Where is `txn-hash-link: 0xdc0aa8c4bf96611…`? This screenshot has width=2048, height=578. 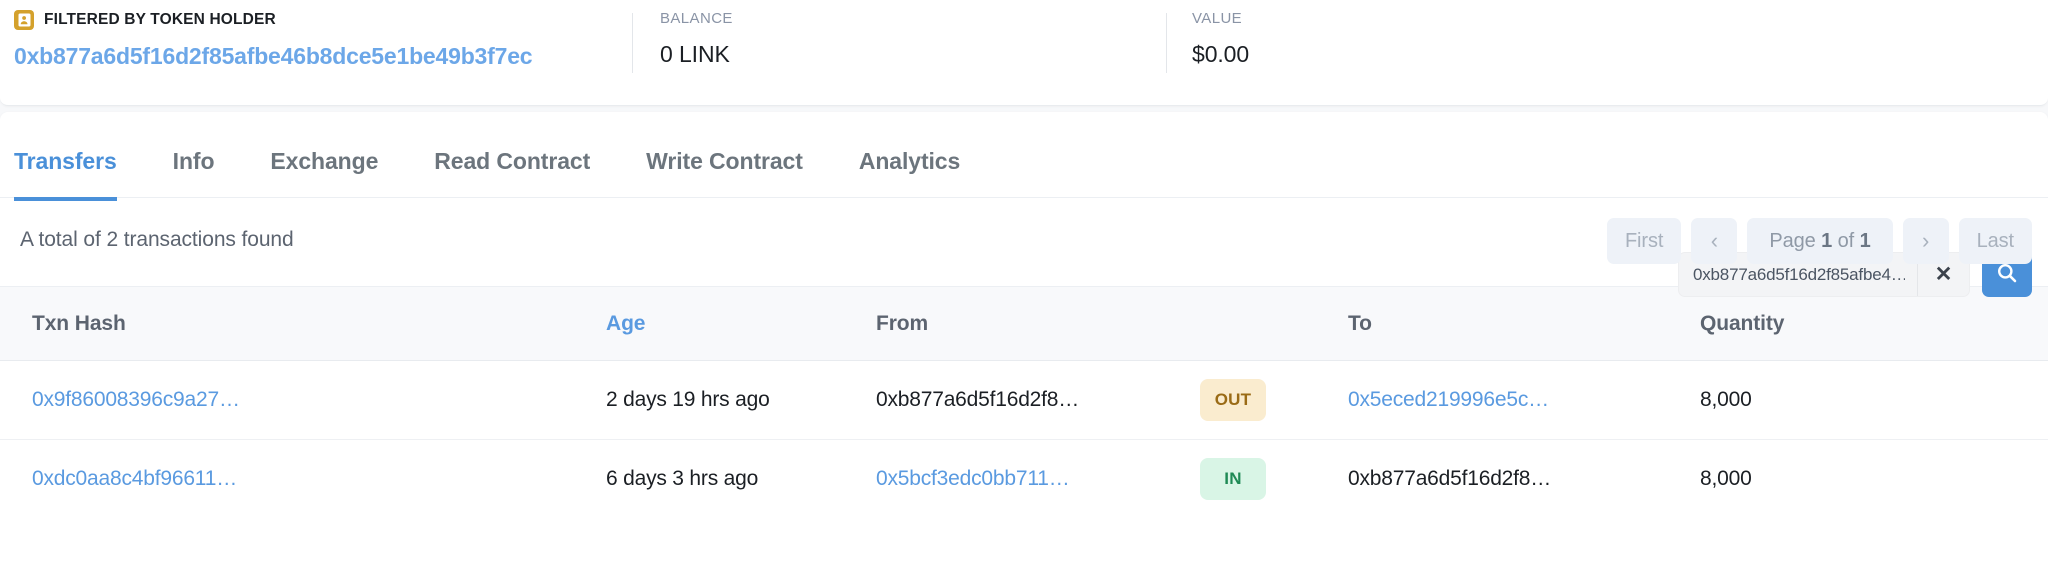
txn-hash-link: 0xdc0aa8c4bf96611… is located at coordinates (134, 478).